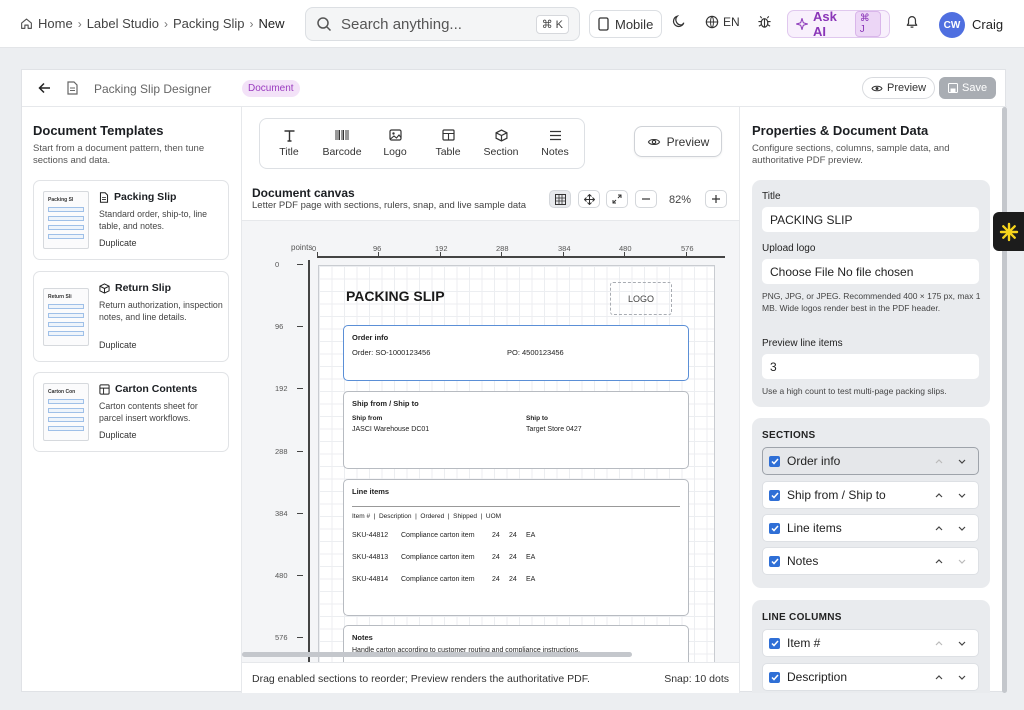  I want to click on tool-notes-label: Notes, so click(555, 152).